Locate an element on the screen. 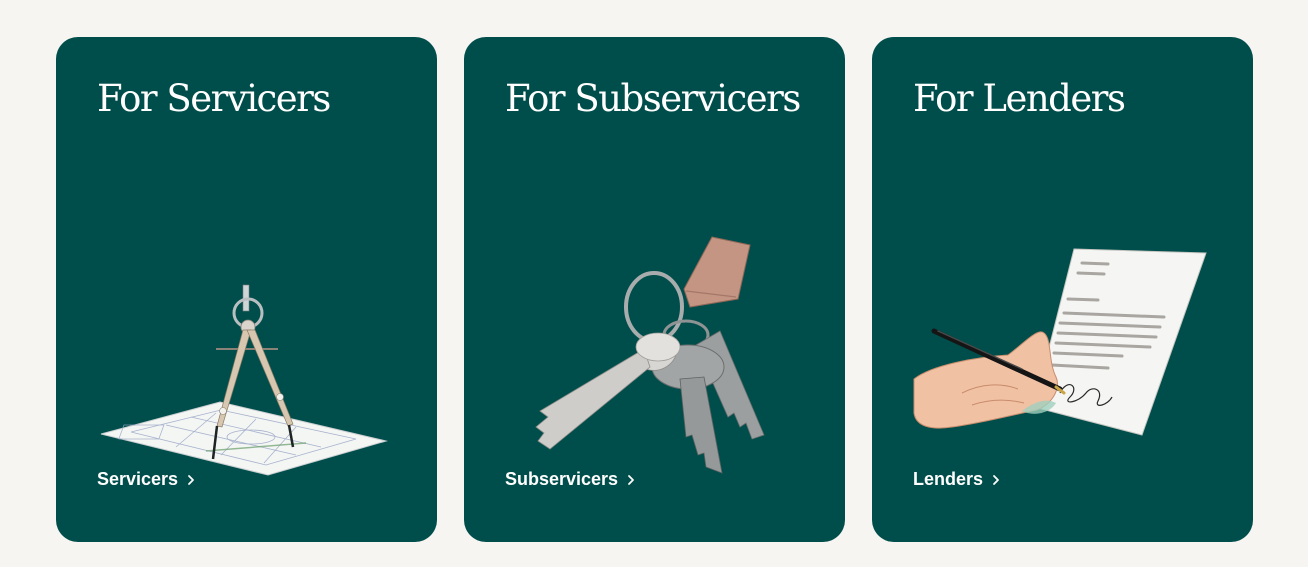  drafting-compass-icon is located at coordinates (244, 380).